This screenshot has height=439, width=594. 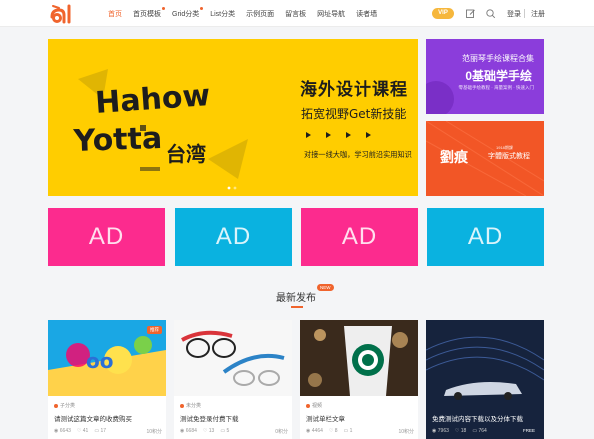 What do you see at coordinates (234, 431) in the screenshot?
I see `post-meta: ◉ 6684 ♡ 13 ▭ 5 0积分` at bounding box center [234, 431].